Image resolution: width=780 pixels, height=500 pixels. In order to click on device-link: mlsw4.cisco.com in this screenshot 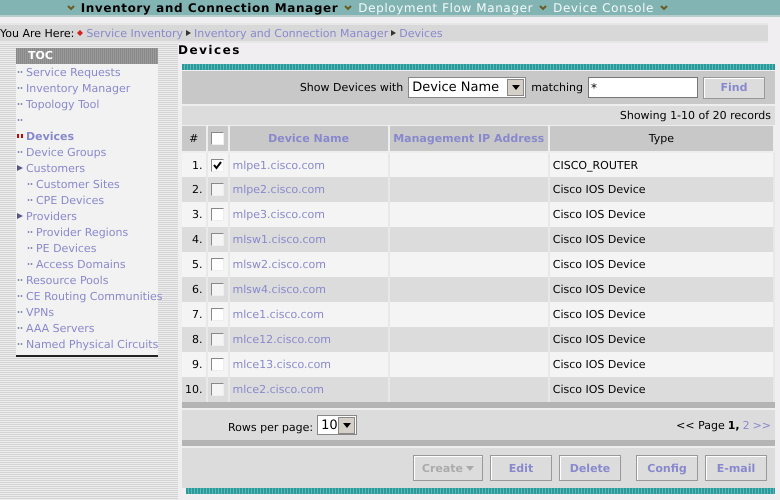, I will do `click(308, 289)`.